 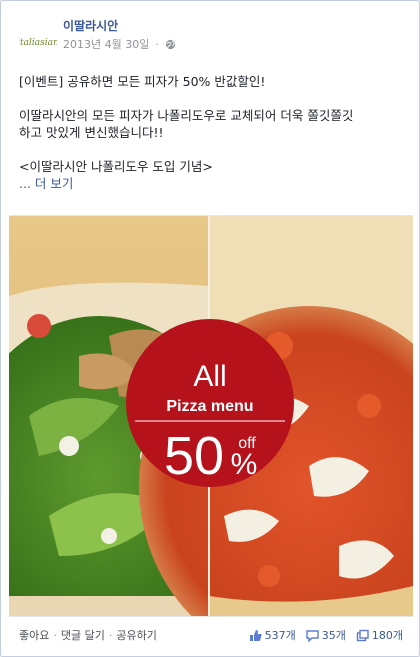 What do you see at coordinates (209, 37) in the screenshot?
I see `post-header: italiasian 이딸라시안 2013년 4월 30일 ·` at bounding box center [209, 37].